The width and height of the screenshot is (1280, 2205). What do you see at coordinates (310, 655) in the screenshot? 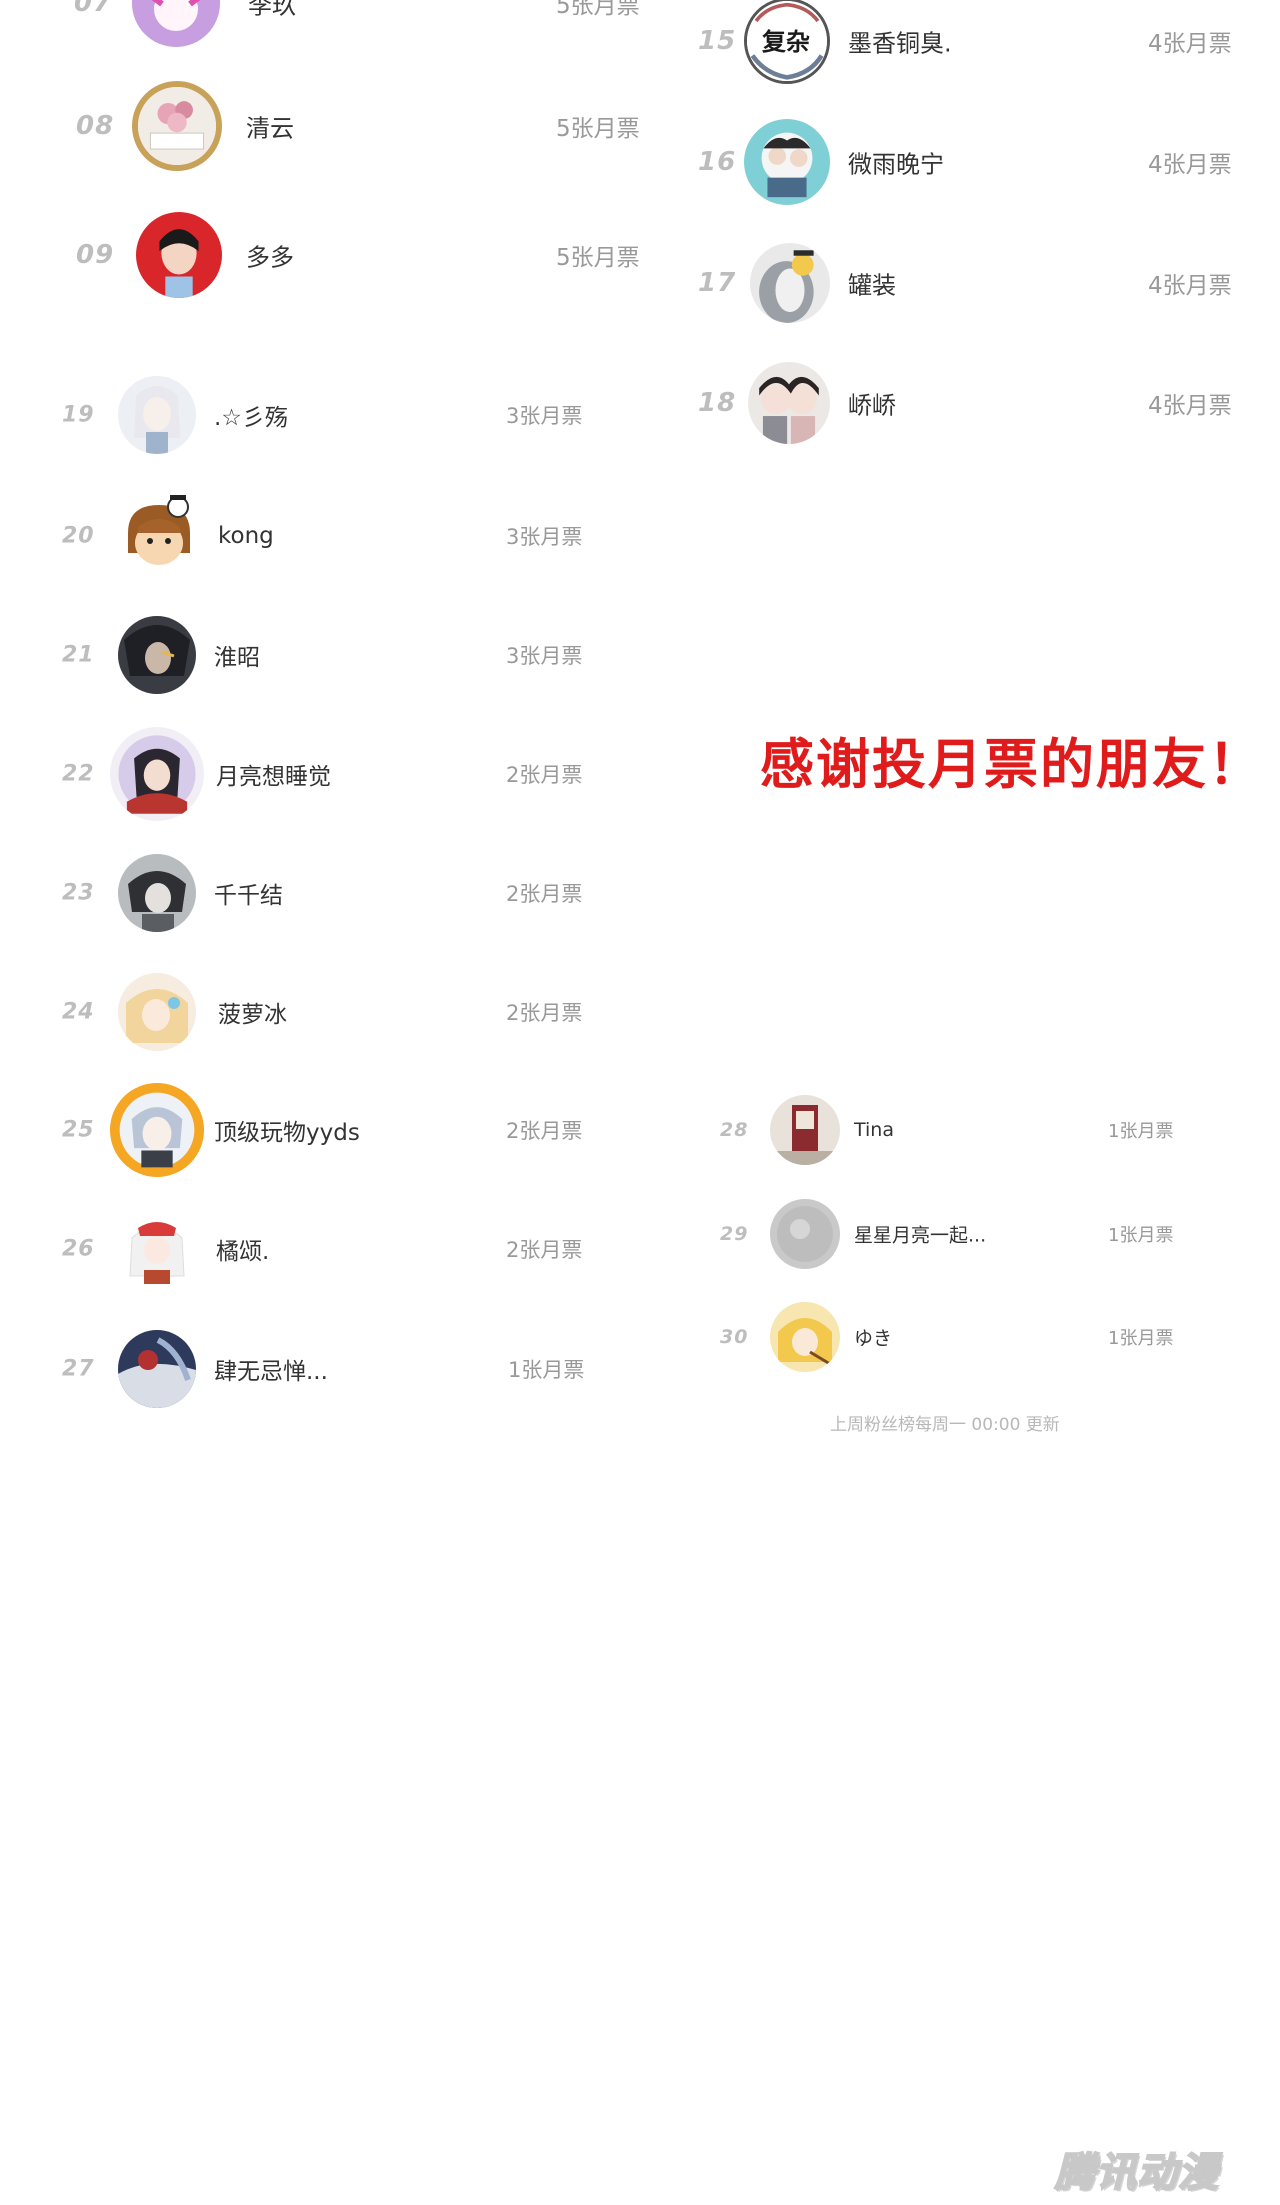
I see `ranking-row: 21 淮昭 3张月票` at bounding box center [310, 655].